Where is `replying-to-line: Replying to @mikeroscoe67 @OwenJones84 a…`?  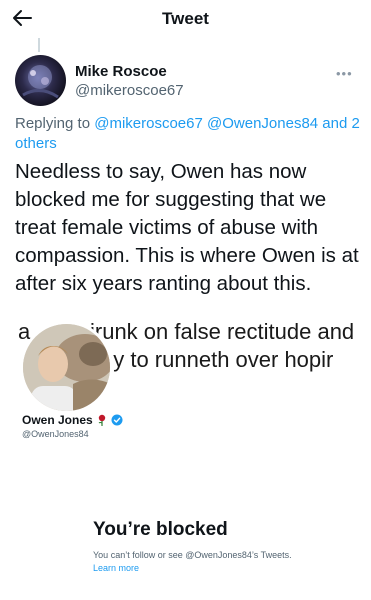 replying-to-line: Replying to @mikeroscoe67 @OwenJones84 a… is located at coordinates (187, 134).